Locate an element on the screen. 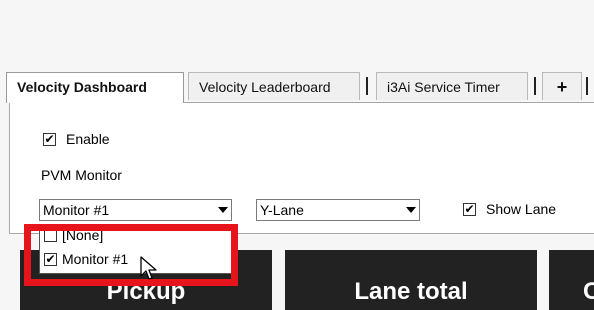  pvm-monitor-label: PVM Monitor is located at coordinates (81, 175).